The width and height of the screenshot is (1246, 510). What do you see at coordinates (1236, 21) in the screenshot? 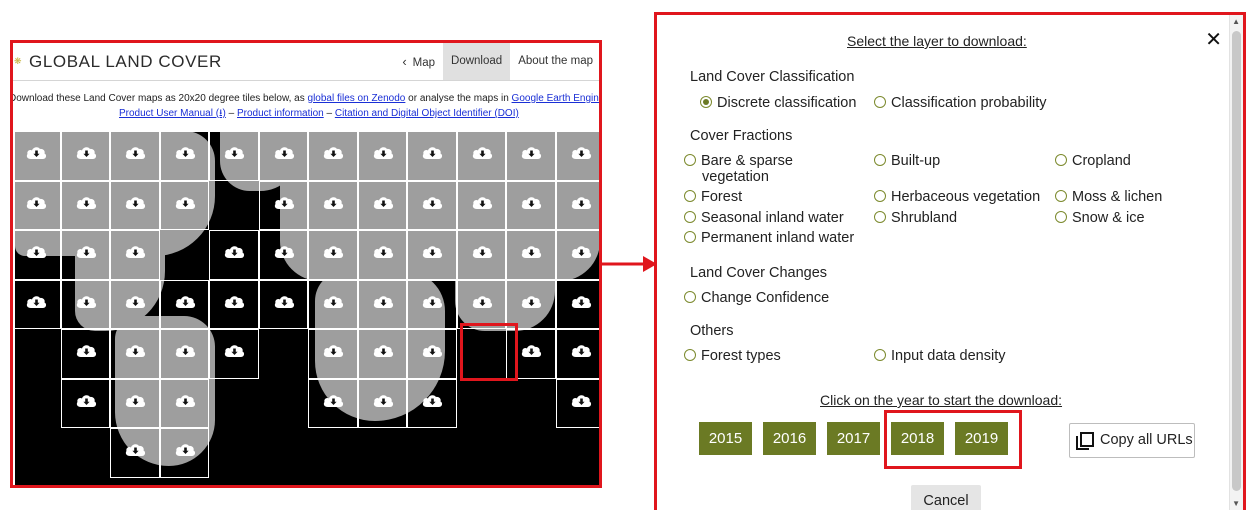
I see `scroll-up-icon: ▲` at bounding box center [1236, 21].